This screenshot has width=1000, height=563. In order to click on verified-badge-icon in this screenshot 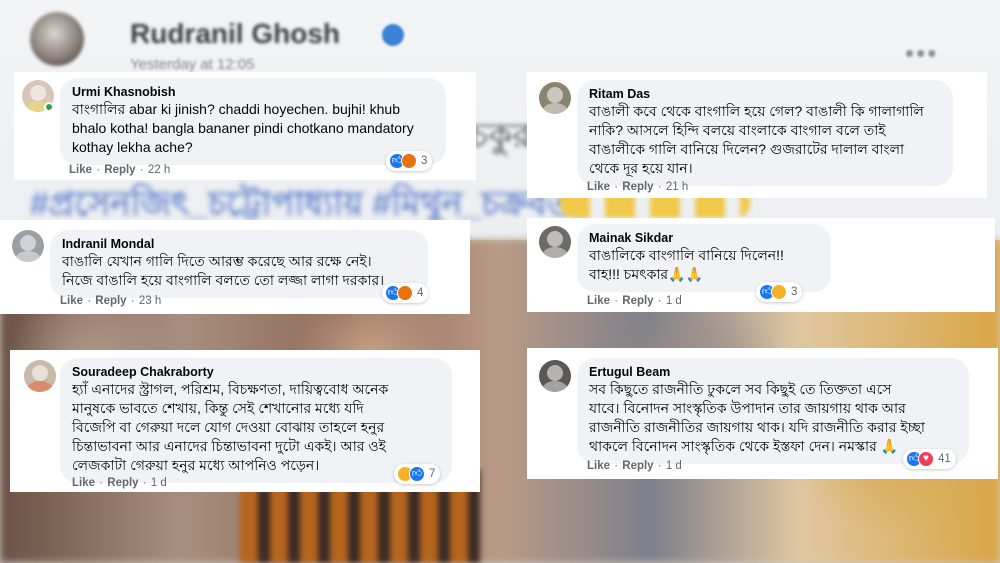, I will do `click(393, 35)`.